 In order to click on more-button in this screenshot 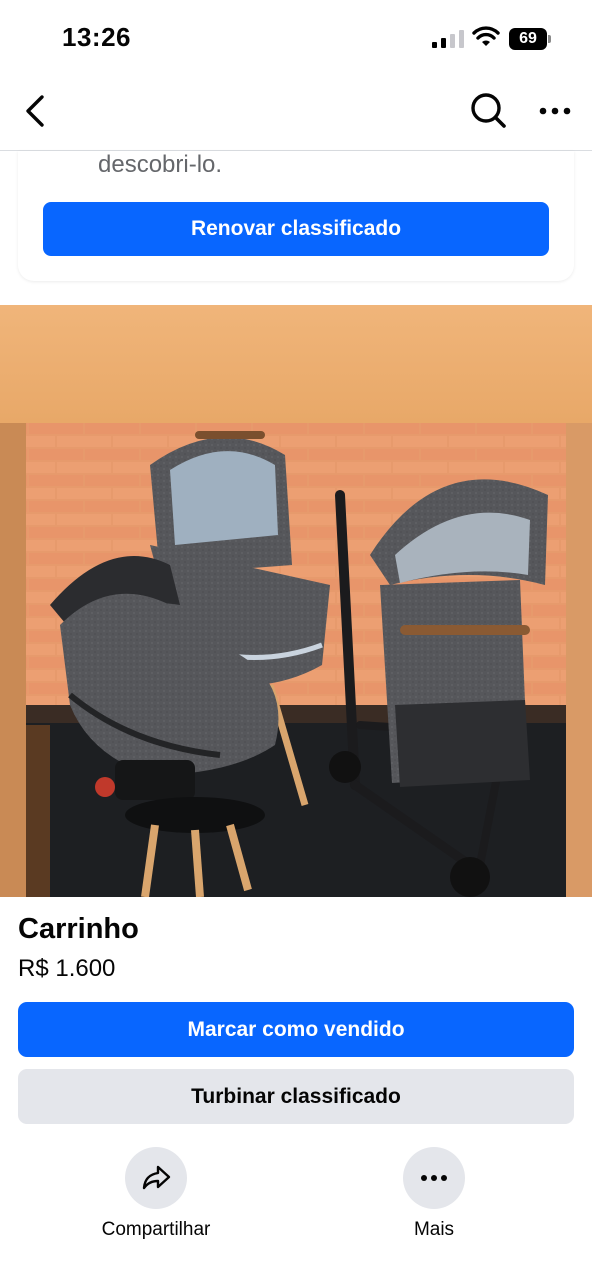, I will do `click(434, 1178)`.